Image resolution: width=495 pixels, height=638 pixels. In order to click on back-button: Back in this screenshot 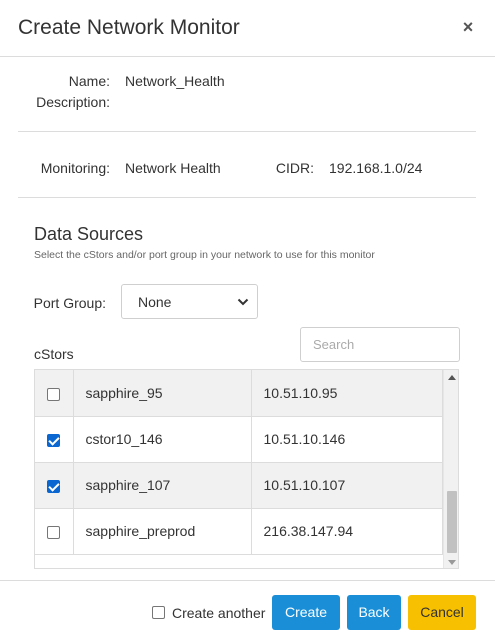, I will do `click(374, 612)`.